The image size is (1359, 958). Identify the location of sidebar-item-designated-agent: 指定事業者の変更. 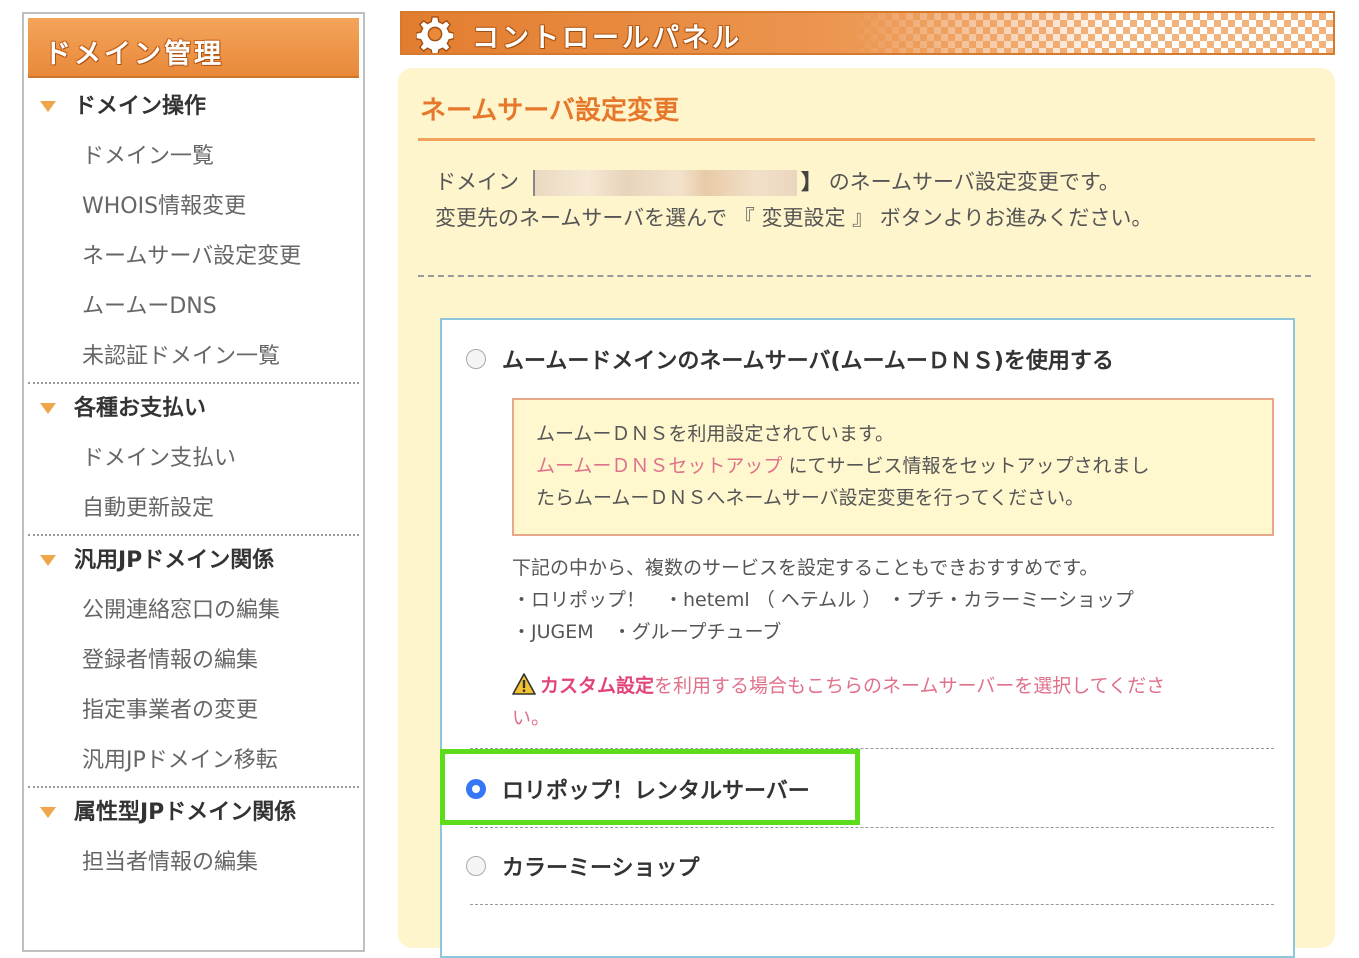
(193, 711).